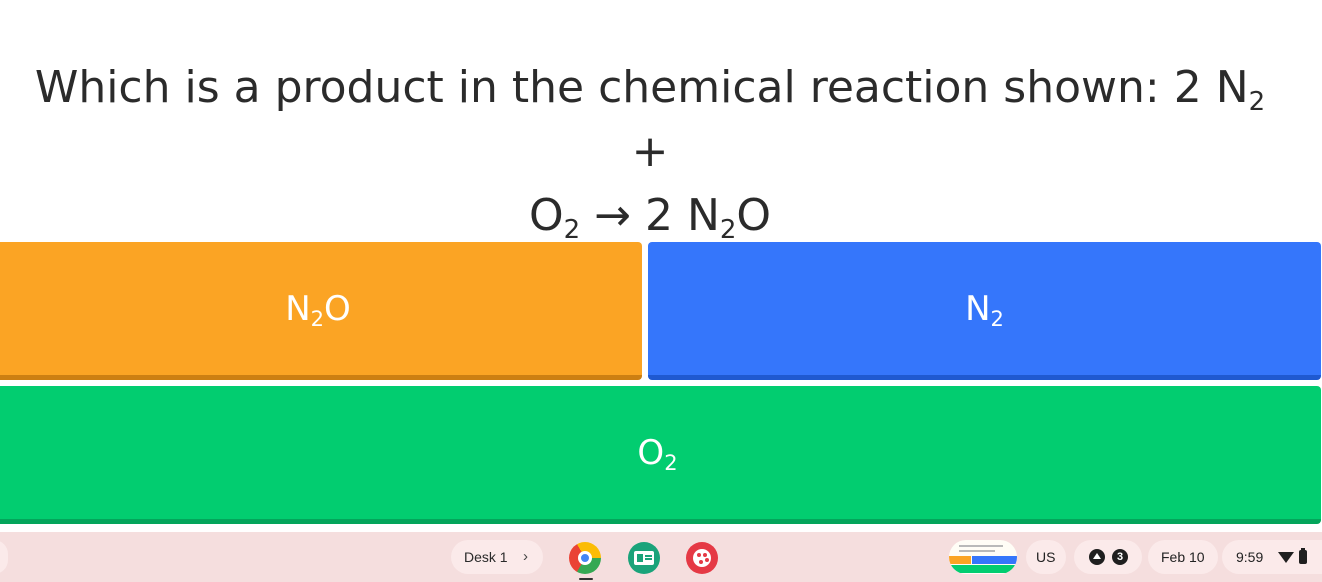  What do you see at coordinates (1272, 557) in the screenshot?
I see `status-tray: 9:59` at bounding box center [1272, 557].